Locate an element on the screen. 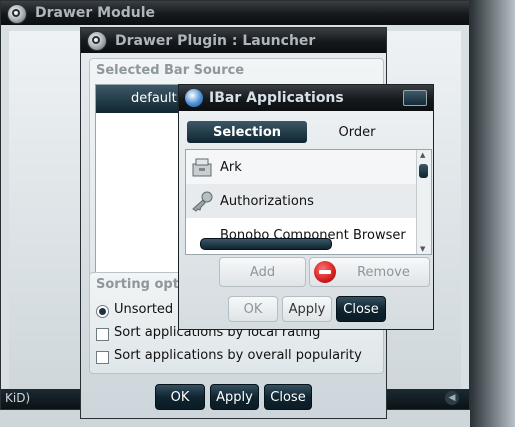 This screenshot has width=515, height=427. list-item: Authorizations is located at coordinates (308, 201).